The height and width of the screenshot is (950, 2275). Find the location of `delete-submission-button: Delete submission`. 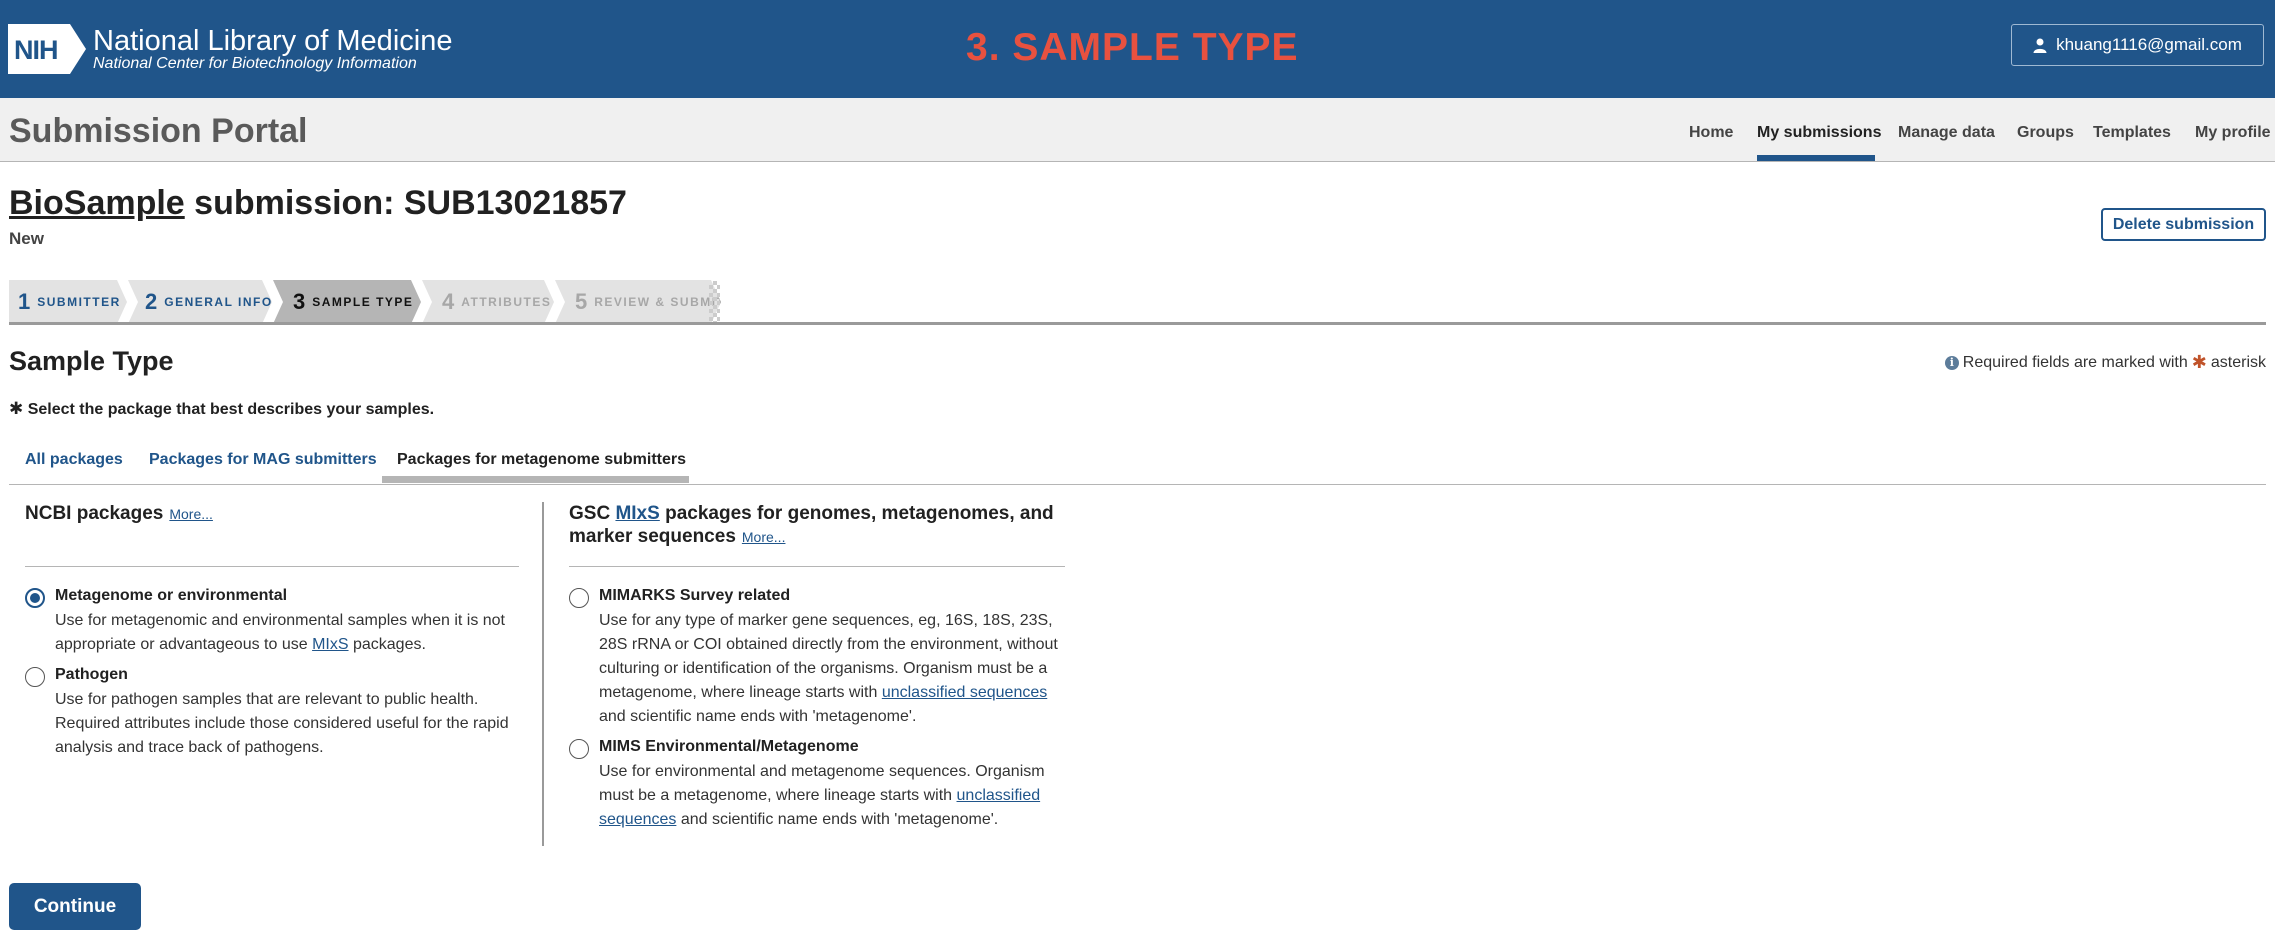

delete-submission-button: Delete submission is located at coordinates (2183, 224).